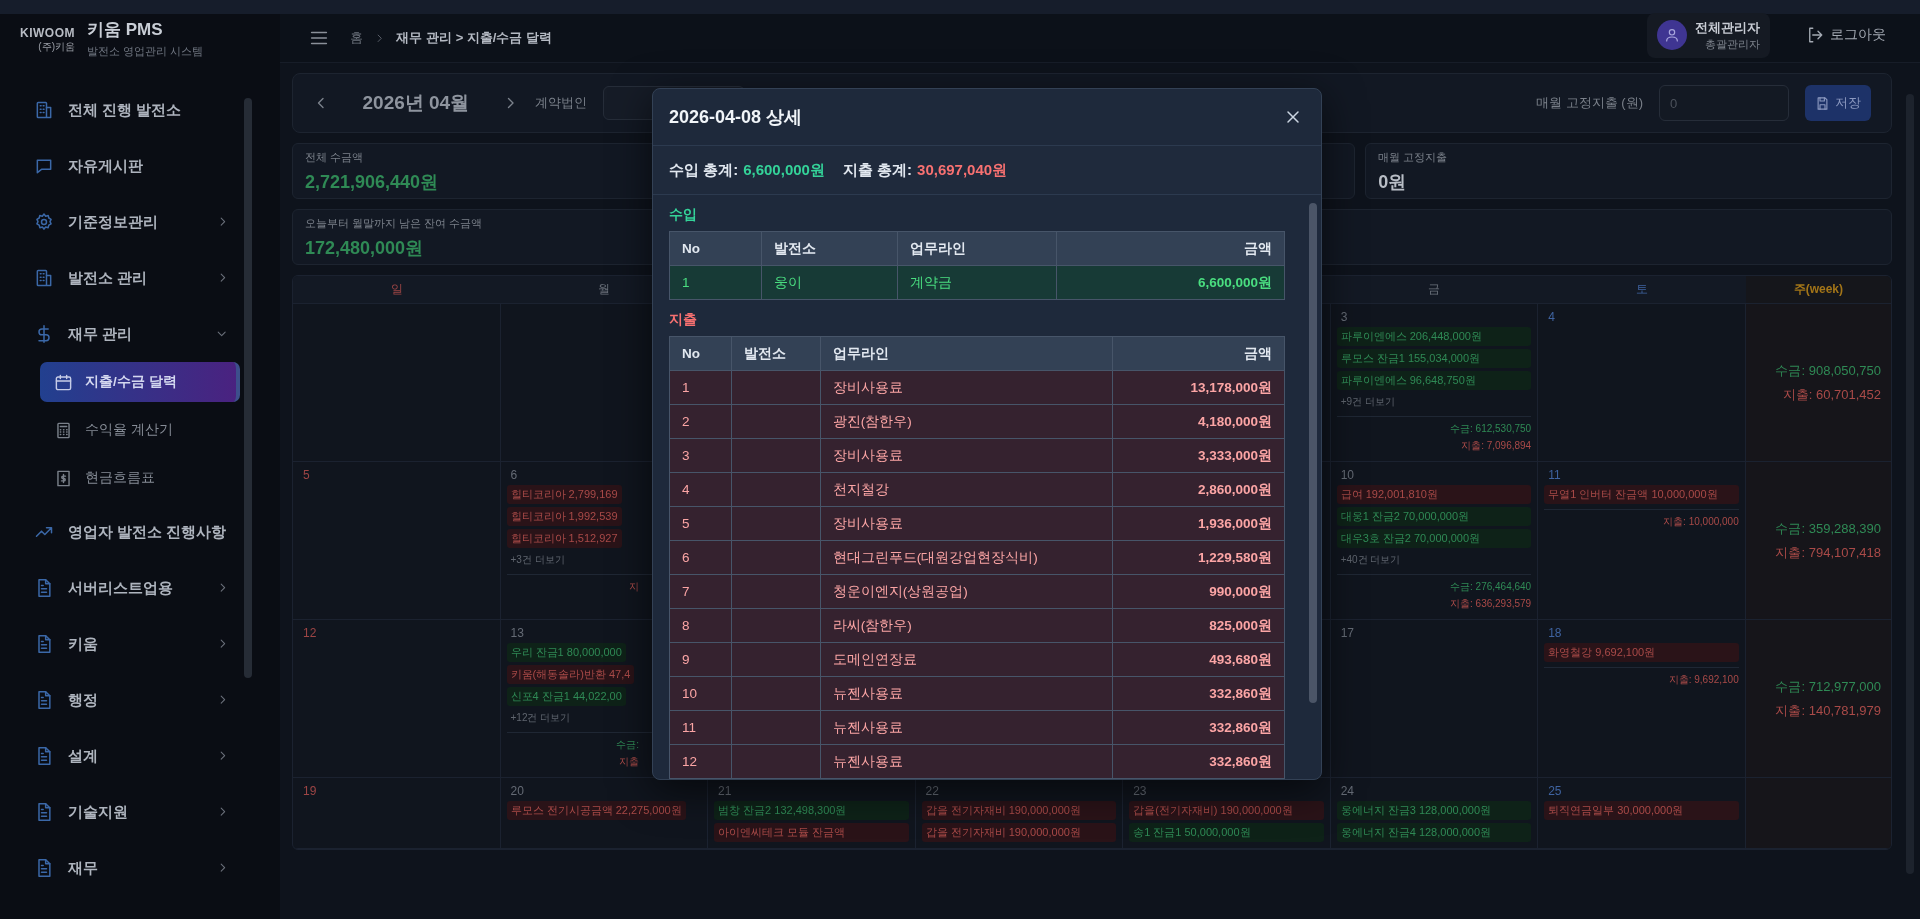 The width and height of the screenshot is (1920, 919). I want to click on breadcrumb-current: 재무 관리 > 지출/수금 달력, so click(474, 38).